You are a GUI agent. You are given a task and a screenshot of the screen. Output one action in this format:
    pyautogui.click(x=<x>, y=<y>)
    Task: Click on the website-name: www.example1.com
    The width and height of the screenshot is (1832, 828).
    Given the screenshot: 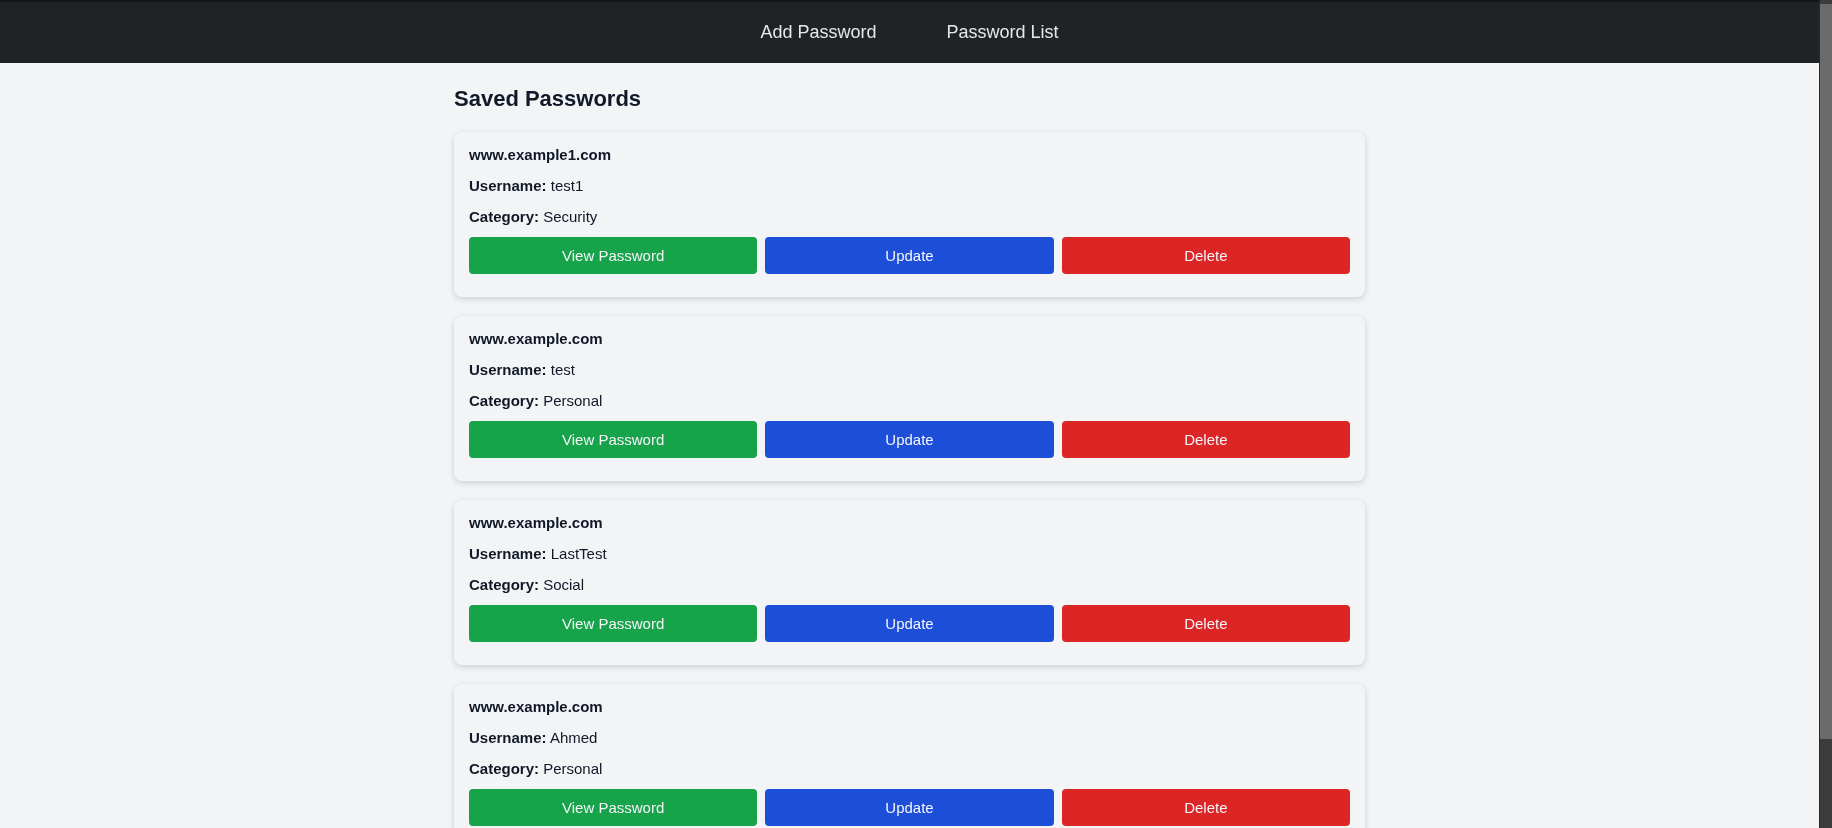 What is the action you would take?
    pyautogui.click(x=540, y=155)
    